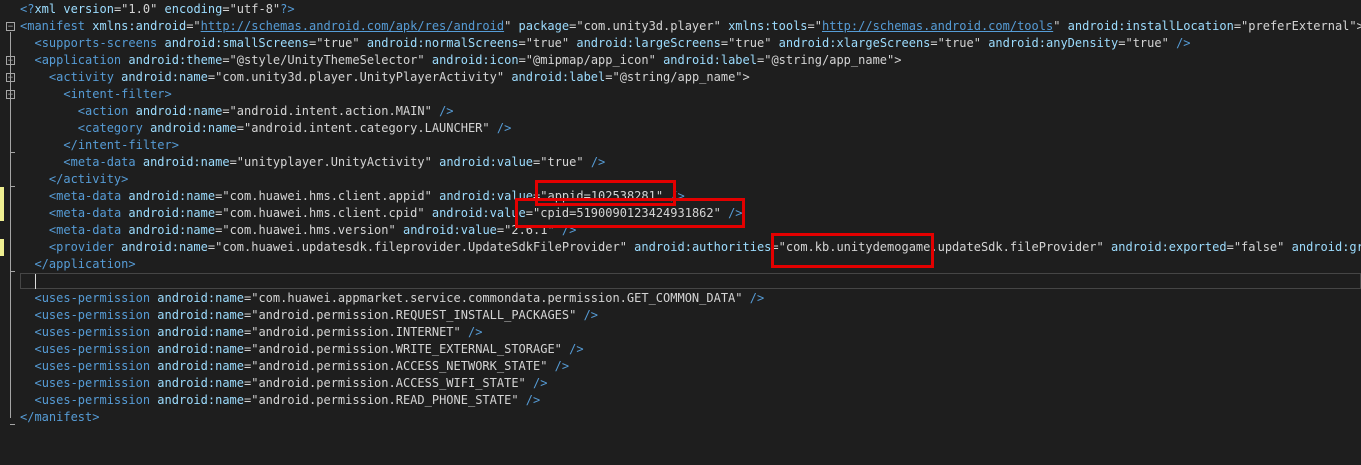 The image size is (1361, 465). Describe the element at coordinates (690, 179) in the screenshot. I see `code-line: </activity>` at that location.